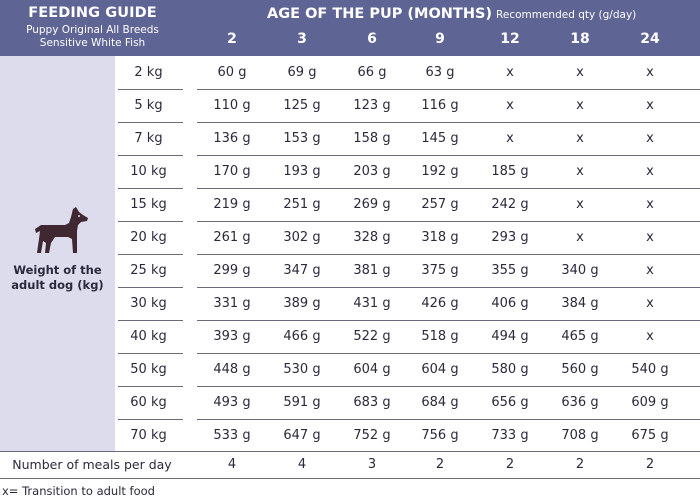 This screenshot has height=499, width=700. What do you see at coordinates (302, 303) in the screenshot?
I see `quantity-cell: 389 g` at bounding box center [302, 303].